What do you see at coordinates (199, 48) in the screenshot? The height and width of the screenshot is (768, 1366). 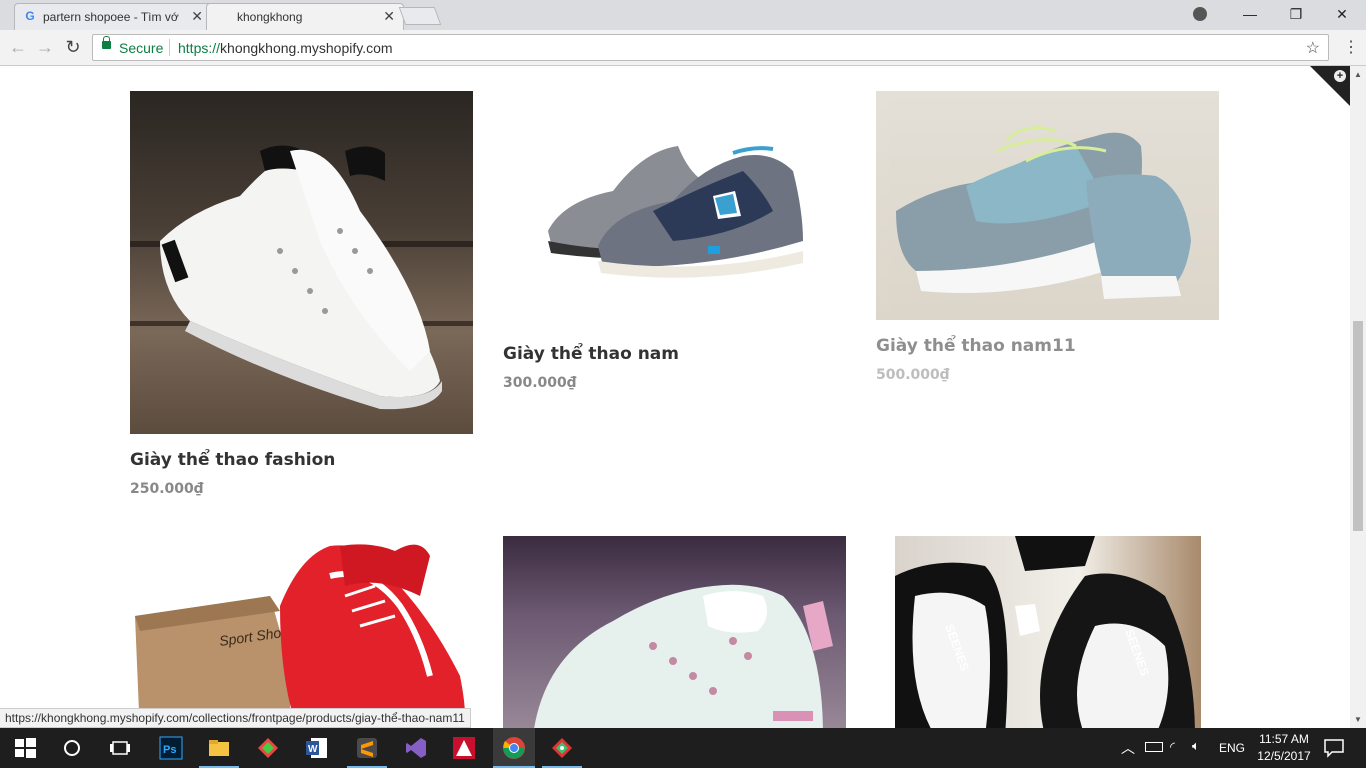 I see `url-scheme: https://` at bounding box center [199, 48].